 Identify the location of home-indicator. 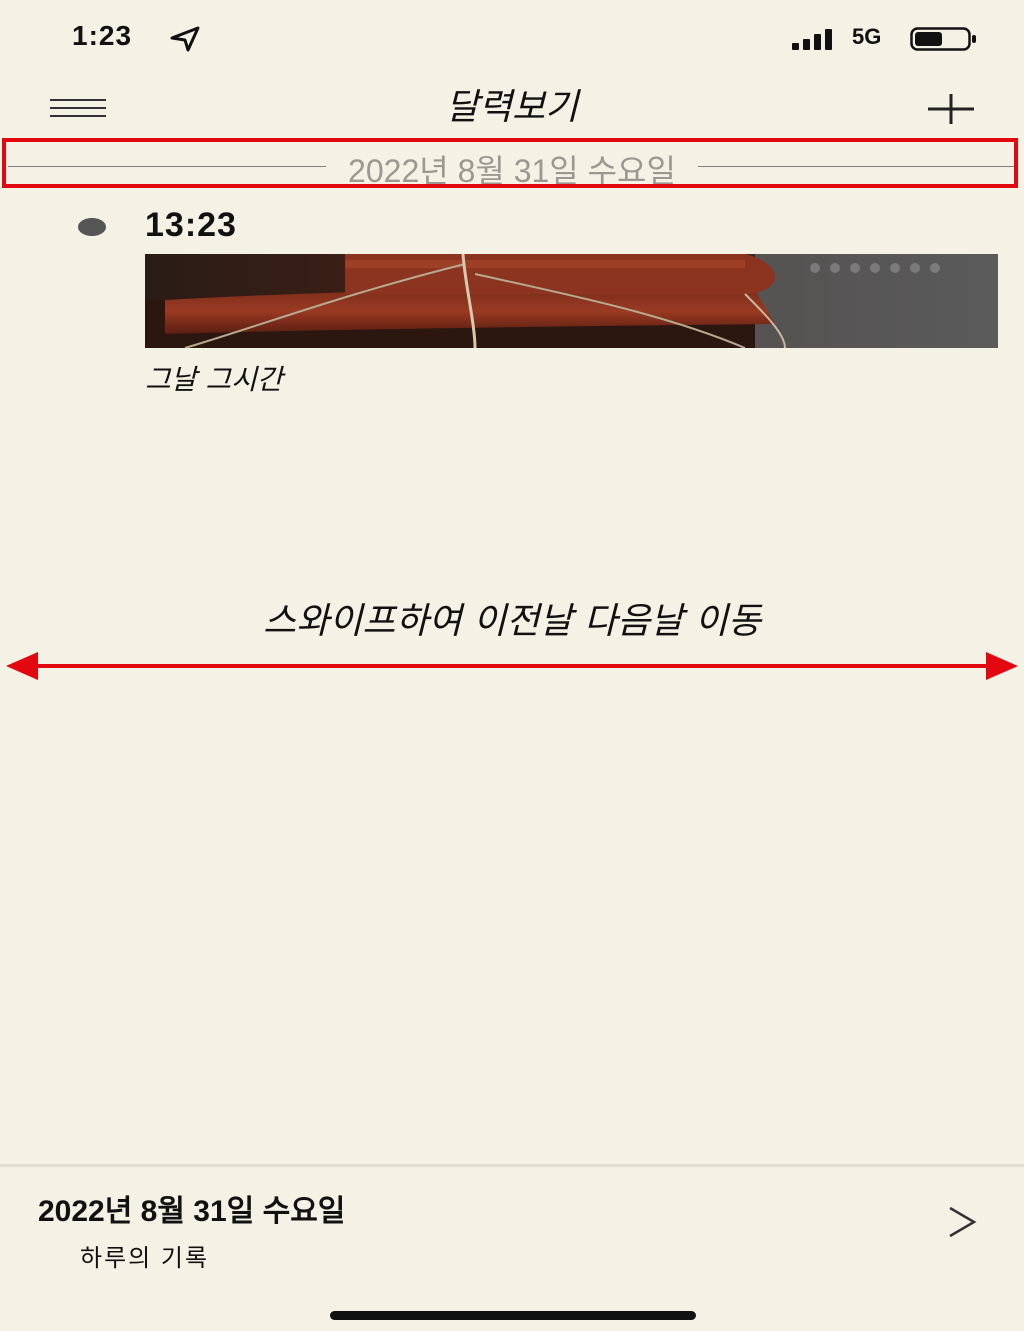
(513, 1315).